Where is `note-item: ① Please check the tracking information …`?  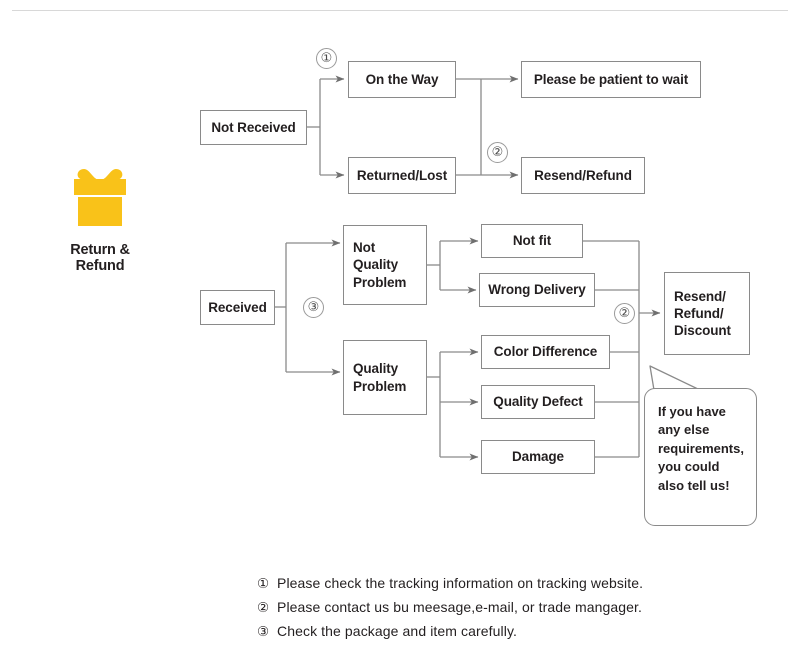
note-item: ① Please check the tracking information … is located at coordinates (497, 583).